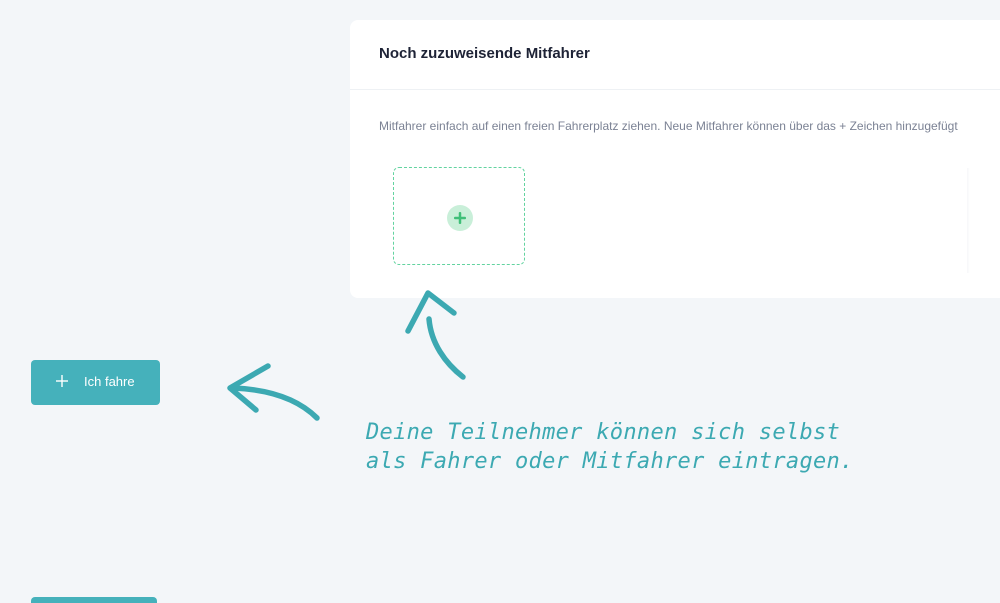 This screenshot has width=1000, height=603. I want to click on arrow-left-icon, so click(273, 392).